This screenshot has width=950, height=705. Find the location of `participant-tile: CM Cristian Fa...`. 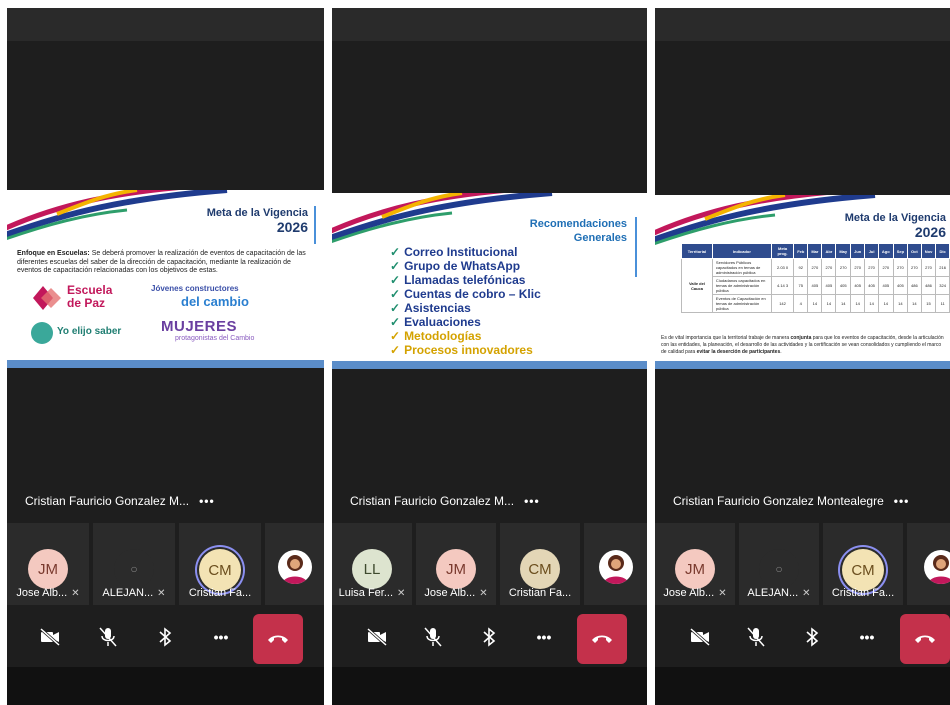

participant-tile: CM Cristian Fa... is located at coordinates (540, 564).